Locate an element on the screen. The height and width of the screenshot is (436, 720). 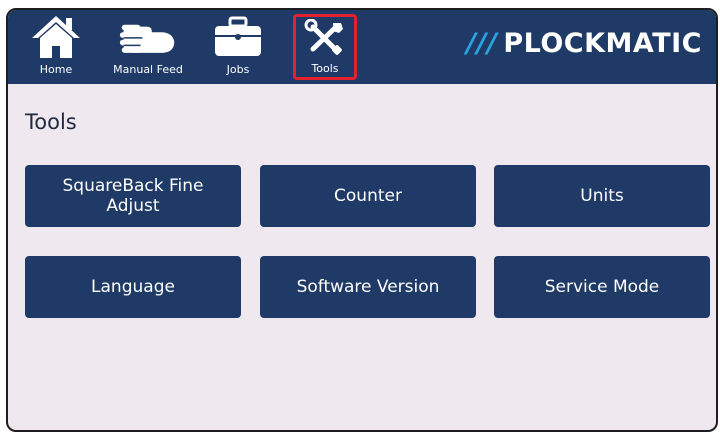
page-title: Tools is located at coordinates (51, 122).